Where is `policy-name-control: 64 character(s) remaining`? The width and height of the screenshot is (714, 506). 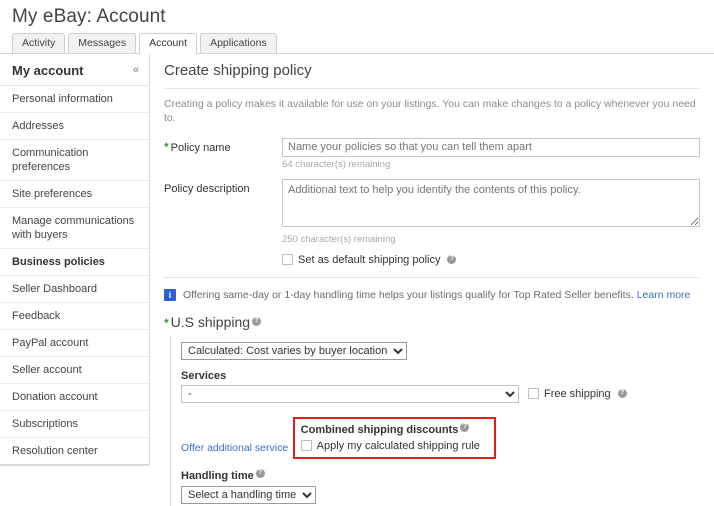
policy-name-control: 64 character(s) remaining is located at coordinates (491, 153).